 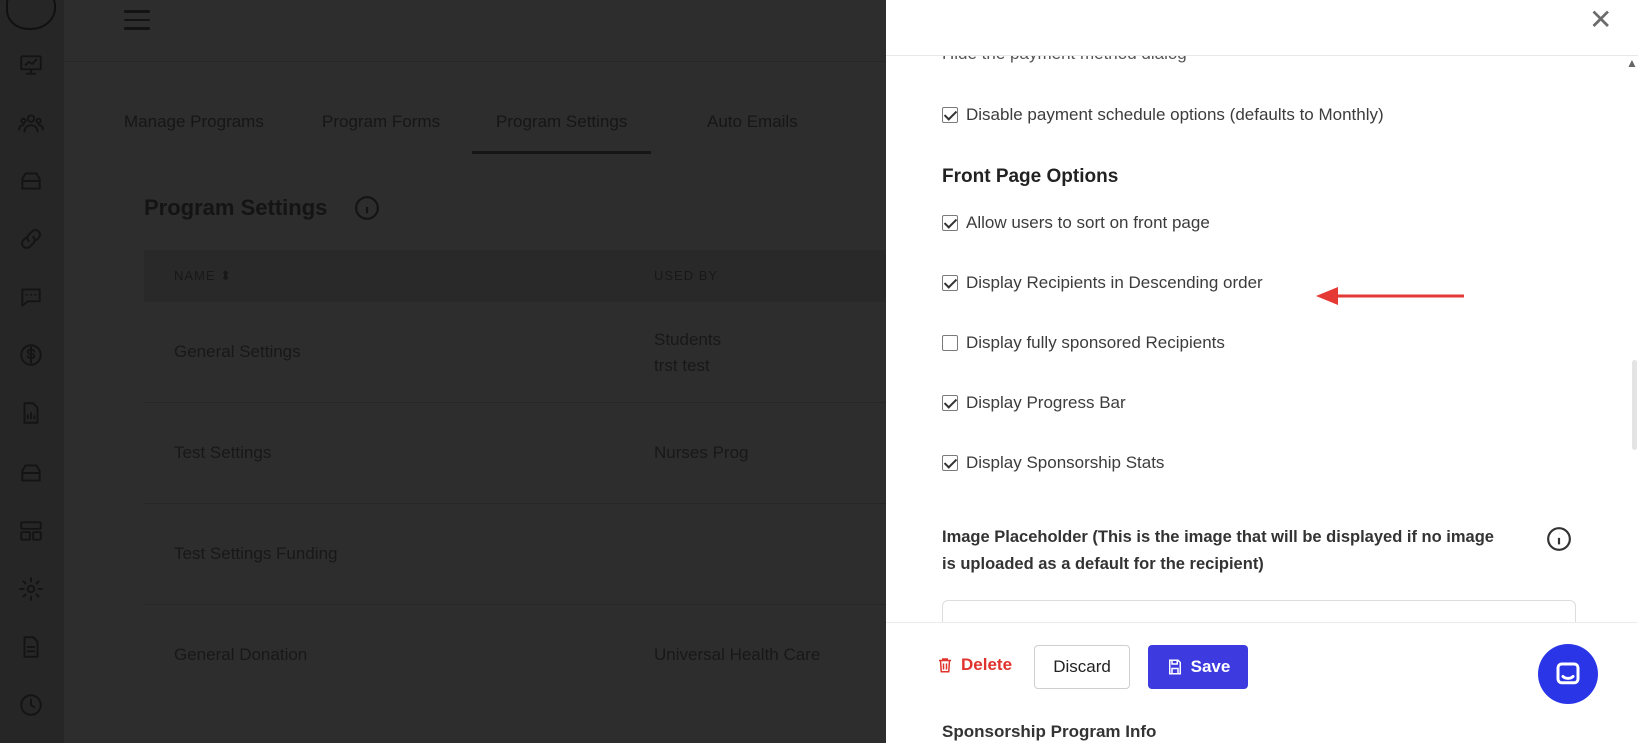 What do you see at coordinates (737, 654) in the screenshot?
I see `row-used-by: Universal Health Care` at bounding box center [737, 654].